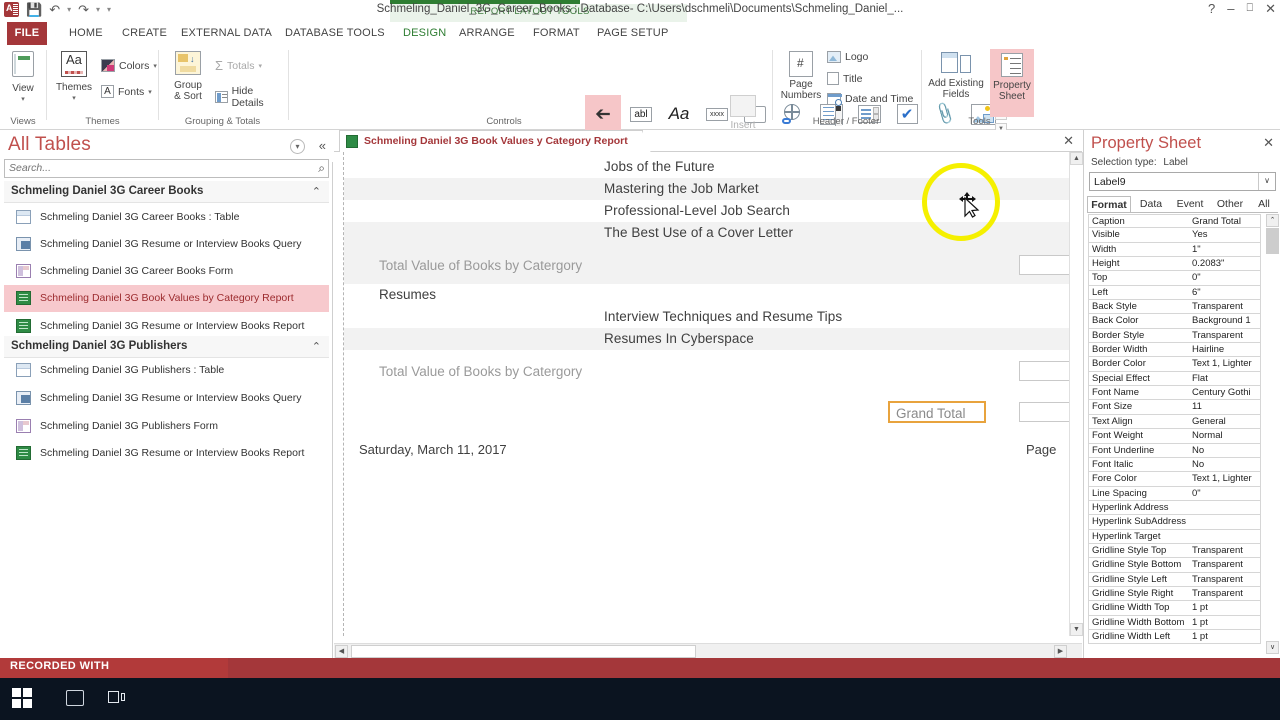 The width and height of the screenshot is (1280, 720). I want to click on property-sheet-scrollbar: ⌃ ∨, so click(1272, 434).